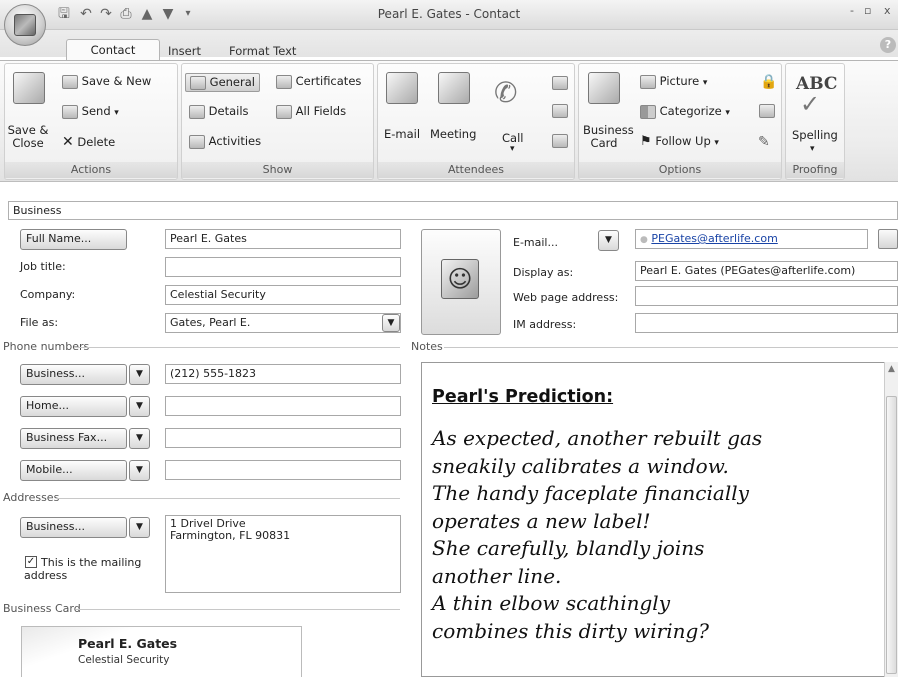 The height and width of the screenshot is (677, 898). Describe the element at coordinates (184, 51) in the screenshot. I see `tab-insert: Insert` at that location.